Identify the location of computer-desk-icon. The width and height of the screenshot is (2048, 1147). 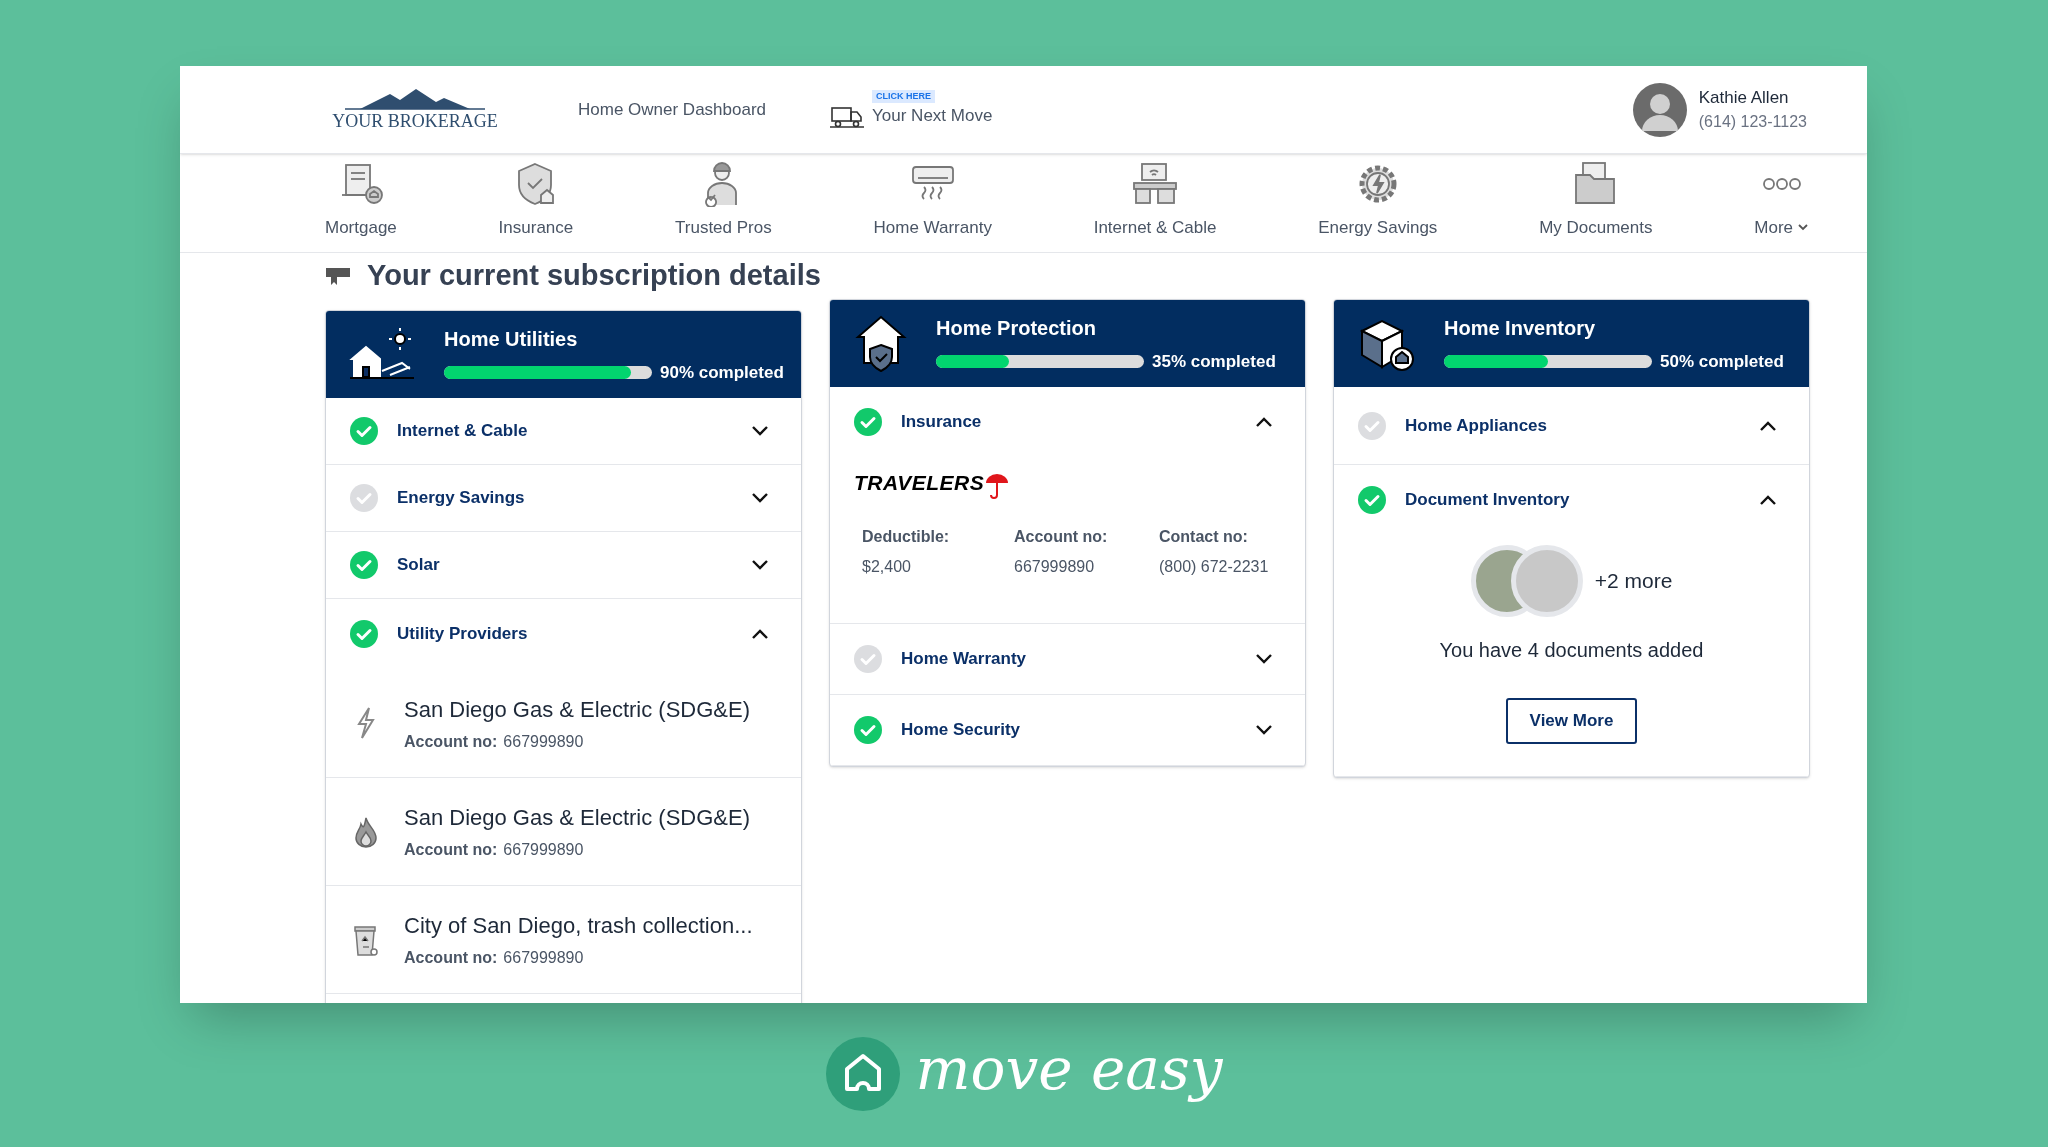
(1155, 183).